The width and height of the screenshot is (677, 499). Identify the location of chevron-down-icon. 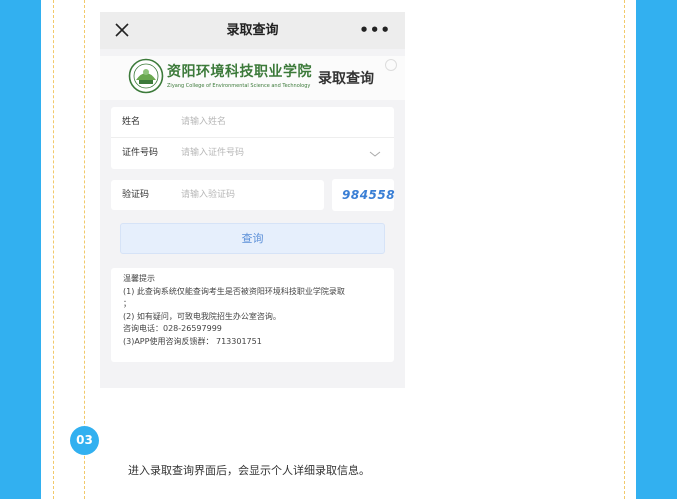
(375, 154).